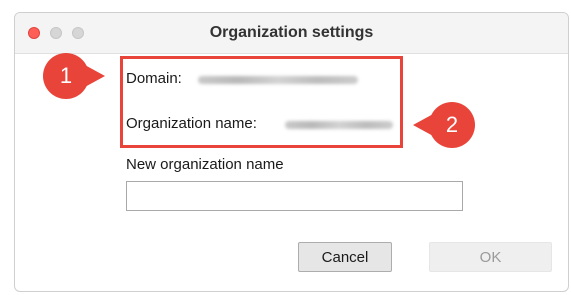  Describe the element at coordinates (74, 76) in the screenshot. I see `callout-badge-1: 1` at that location.